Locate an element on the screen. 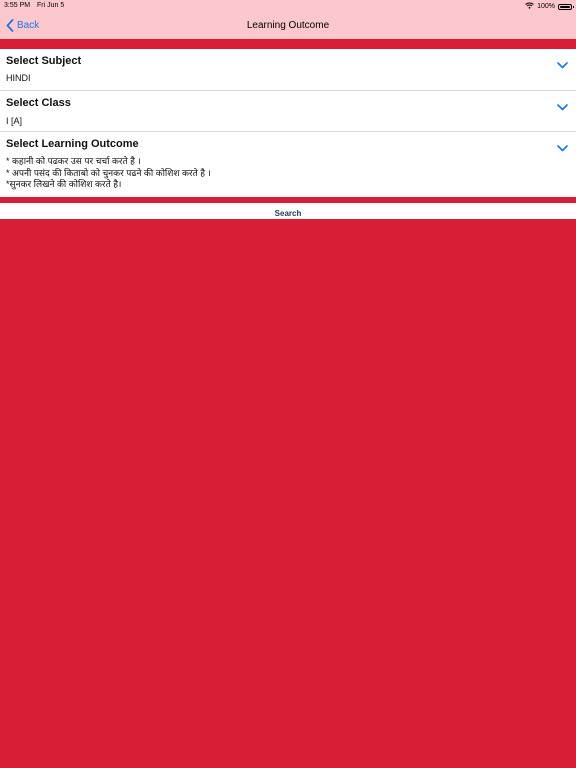  selected-subject-value: HINDI is located at coordinates (18, 78).